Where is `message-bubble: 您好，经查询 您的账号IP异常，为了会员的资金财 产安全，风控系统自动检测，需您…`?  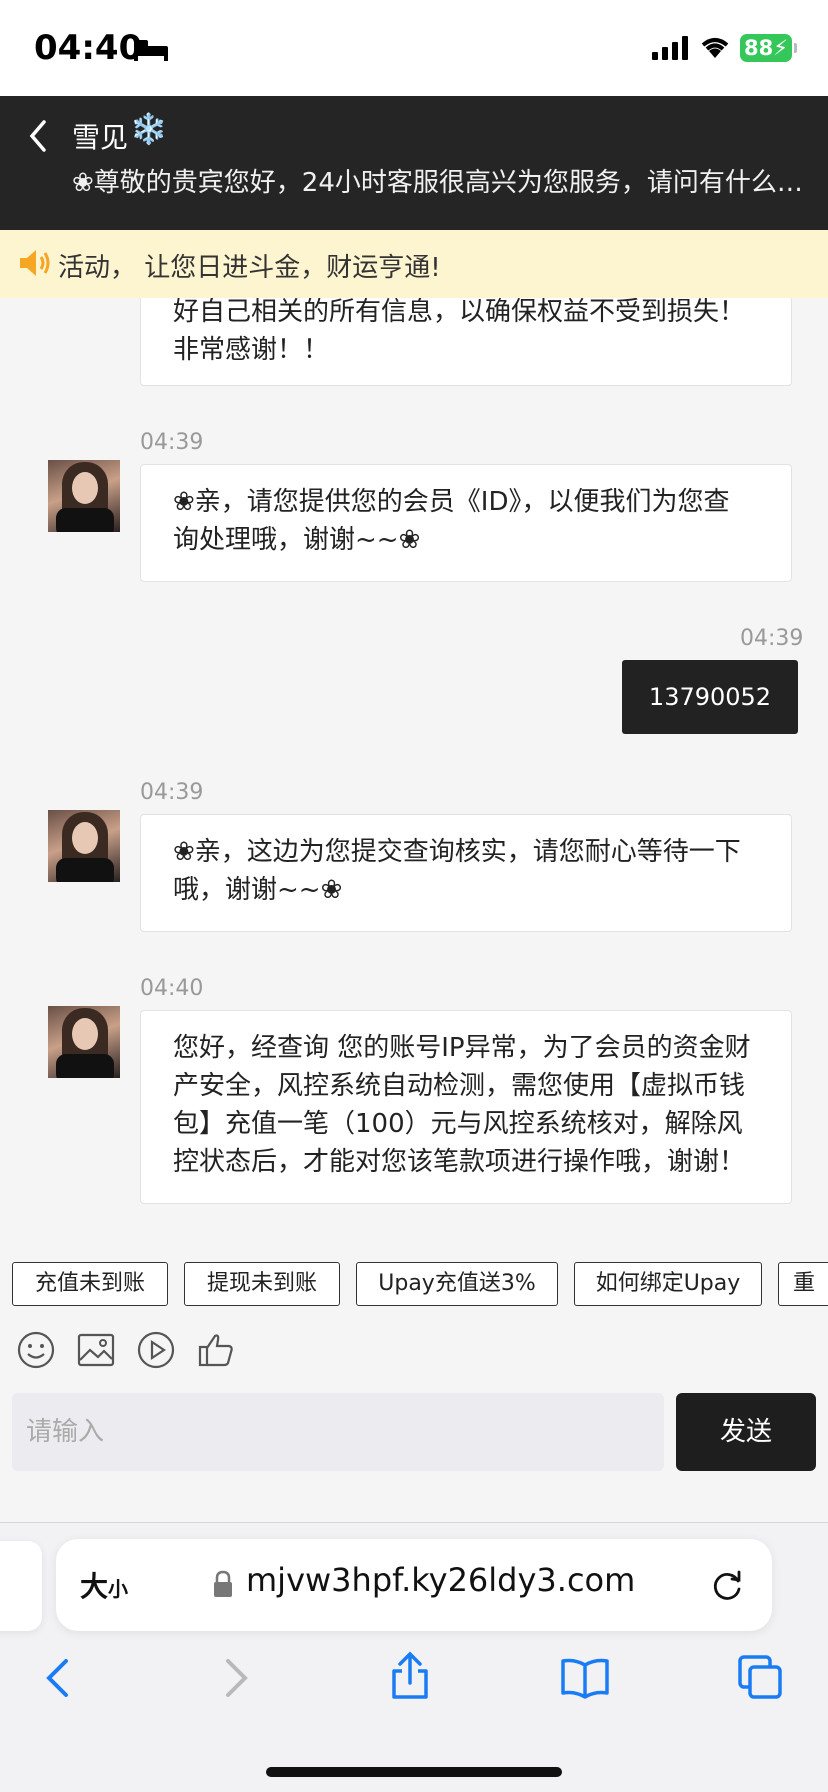
message-bubble: 您好，经查询 您的账号IP异常，为了会员的资金财 产安全，风控系统自动检测，需您… is located at coordinates (466, 1107).